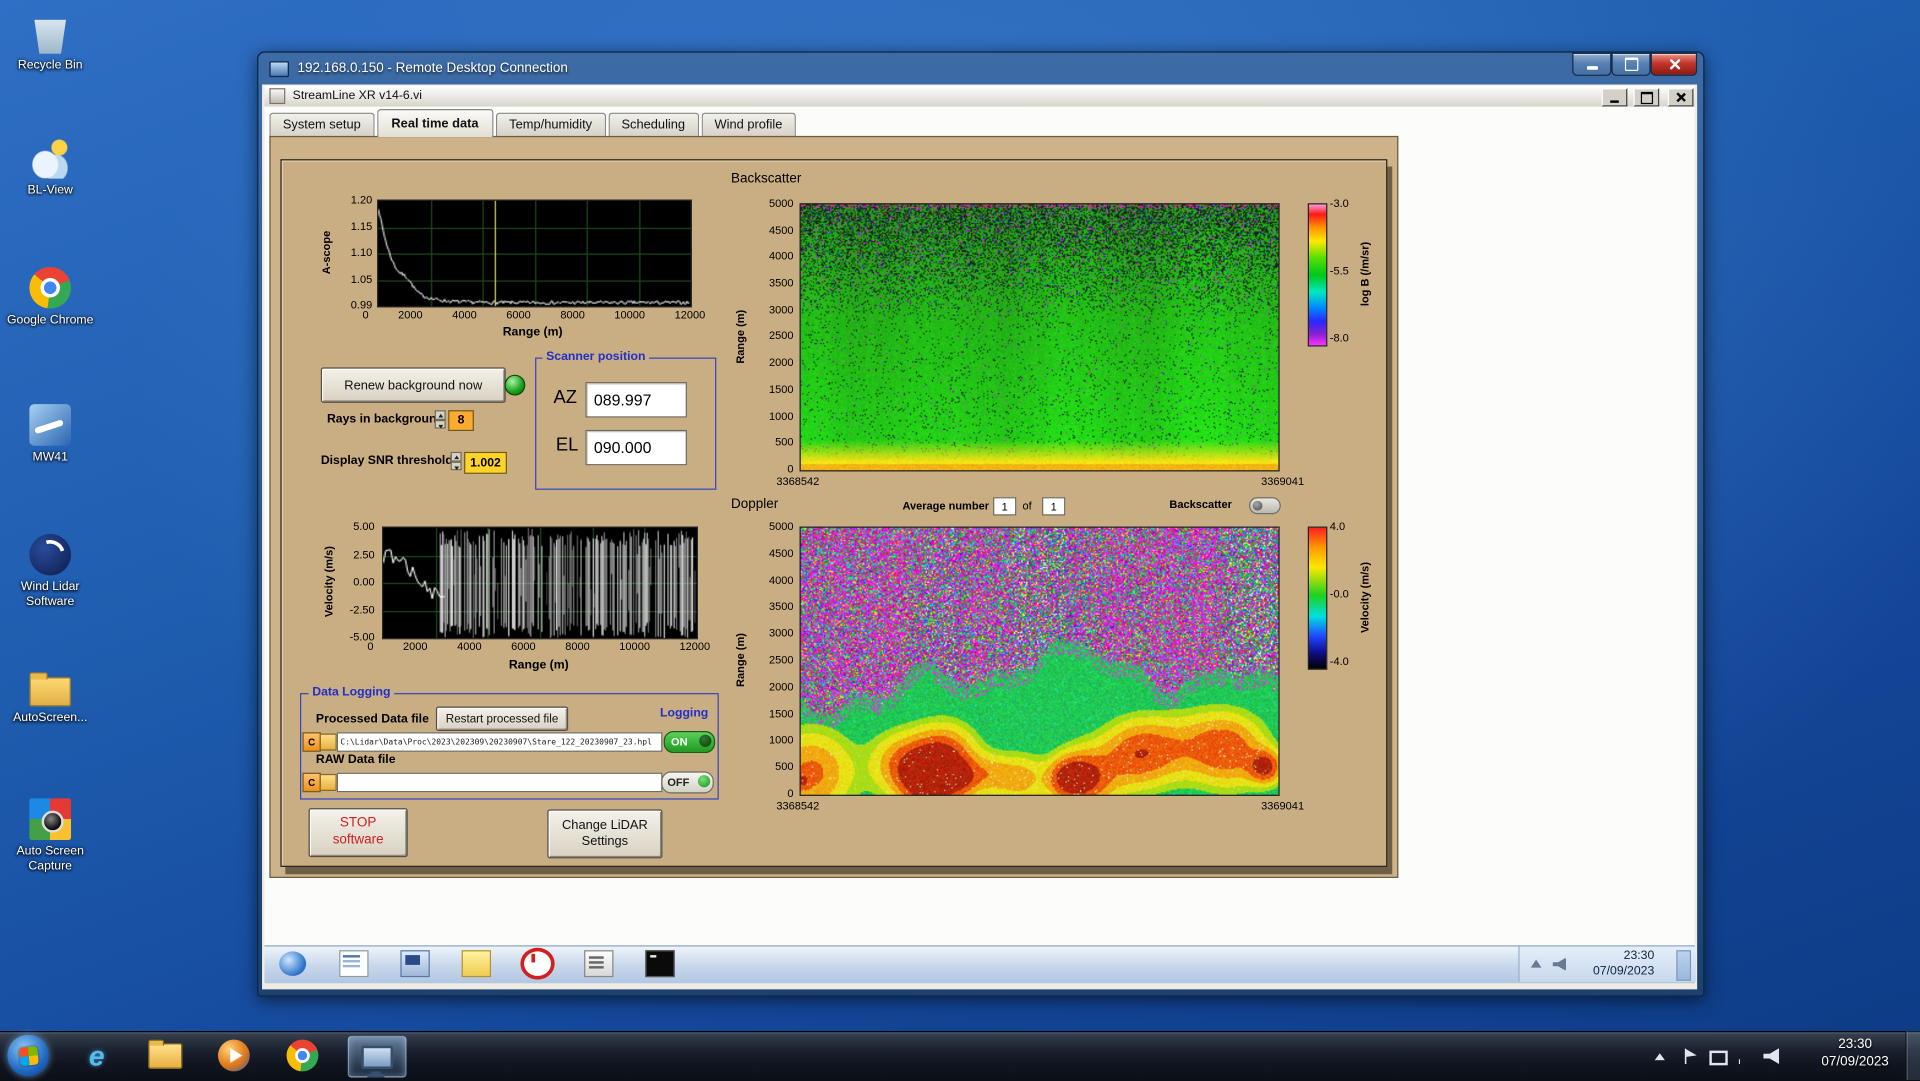 This screenshot has height=1081, width=1920. What do you see at coordinates (781, 606) in the screenshot?
I see `tick-label: 3500` at bounding box center [781, 606].